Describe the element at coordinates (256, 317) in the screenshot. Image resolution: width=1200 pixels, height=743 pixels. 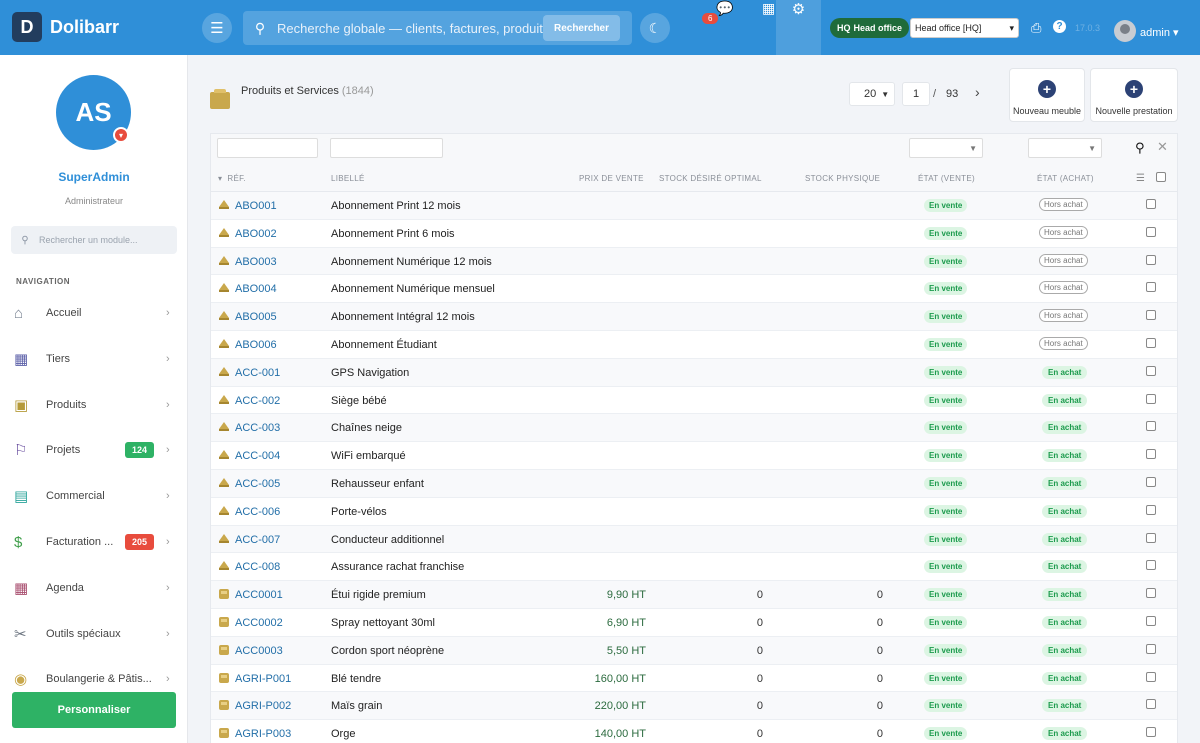
I see `product-ref-link: ABO005` at that location.